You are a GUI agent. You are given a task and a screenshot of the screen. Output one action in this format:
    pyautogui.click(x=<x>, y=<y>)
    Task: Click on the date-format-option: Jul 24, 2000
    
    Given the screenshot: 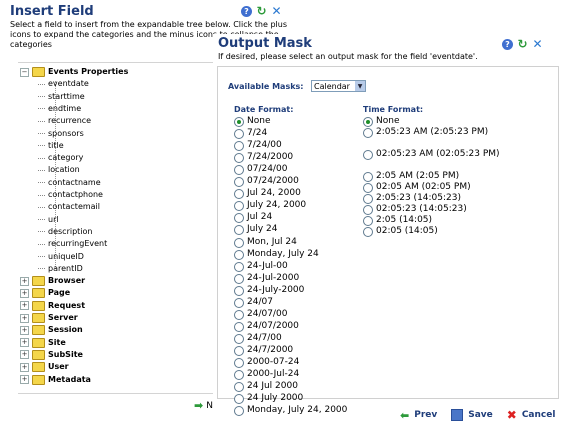 What is the action you would take?
    pyautogui.click(x=267, y=194)
    